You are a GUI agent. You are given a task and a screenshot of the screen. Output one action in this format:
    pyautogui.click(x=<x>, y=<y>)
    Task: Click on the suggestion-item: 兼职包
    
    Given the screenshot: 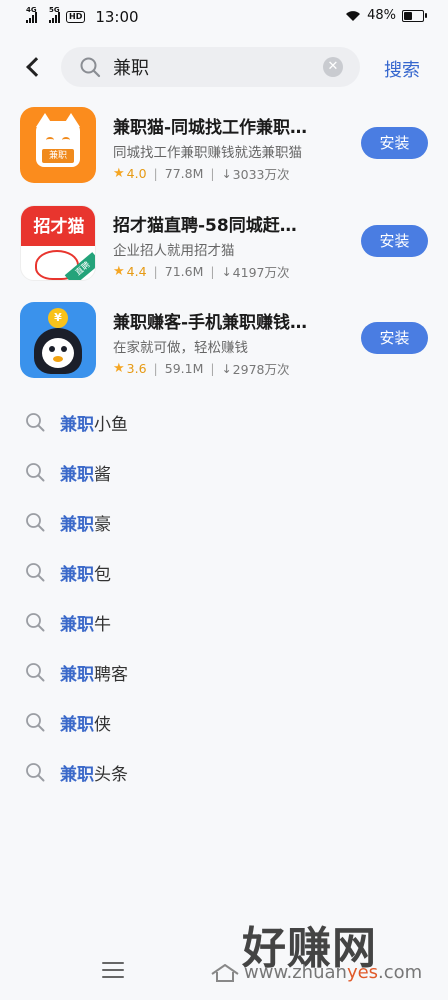 What is the action you would take?
    pyautogui.click(x=224, y=572)
    